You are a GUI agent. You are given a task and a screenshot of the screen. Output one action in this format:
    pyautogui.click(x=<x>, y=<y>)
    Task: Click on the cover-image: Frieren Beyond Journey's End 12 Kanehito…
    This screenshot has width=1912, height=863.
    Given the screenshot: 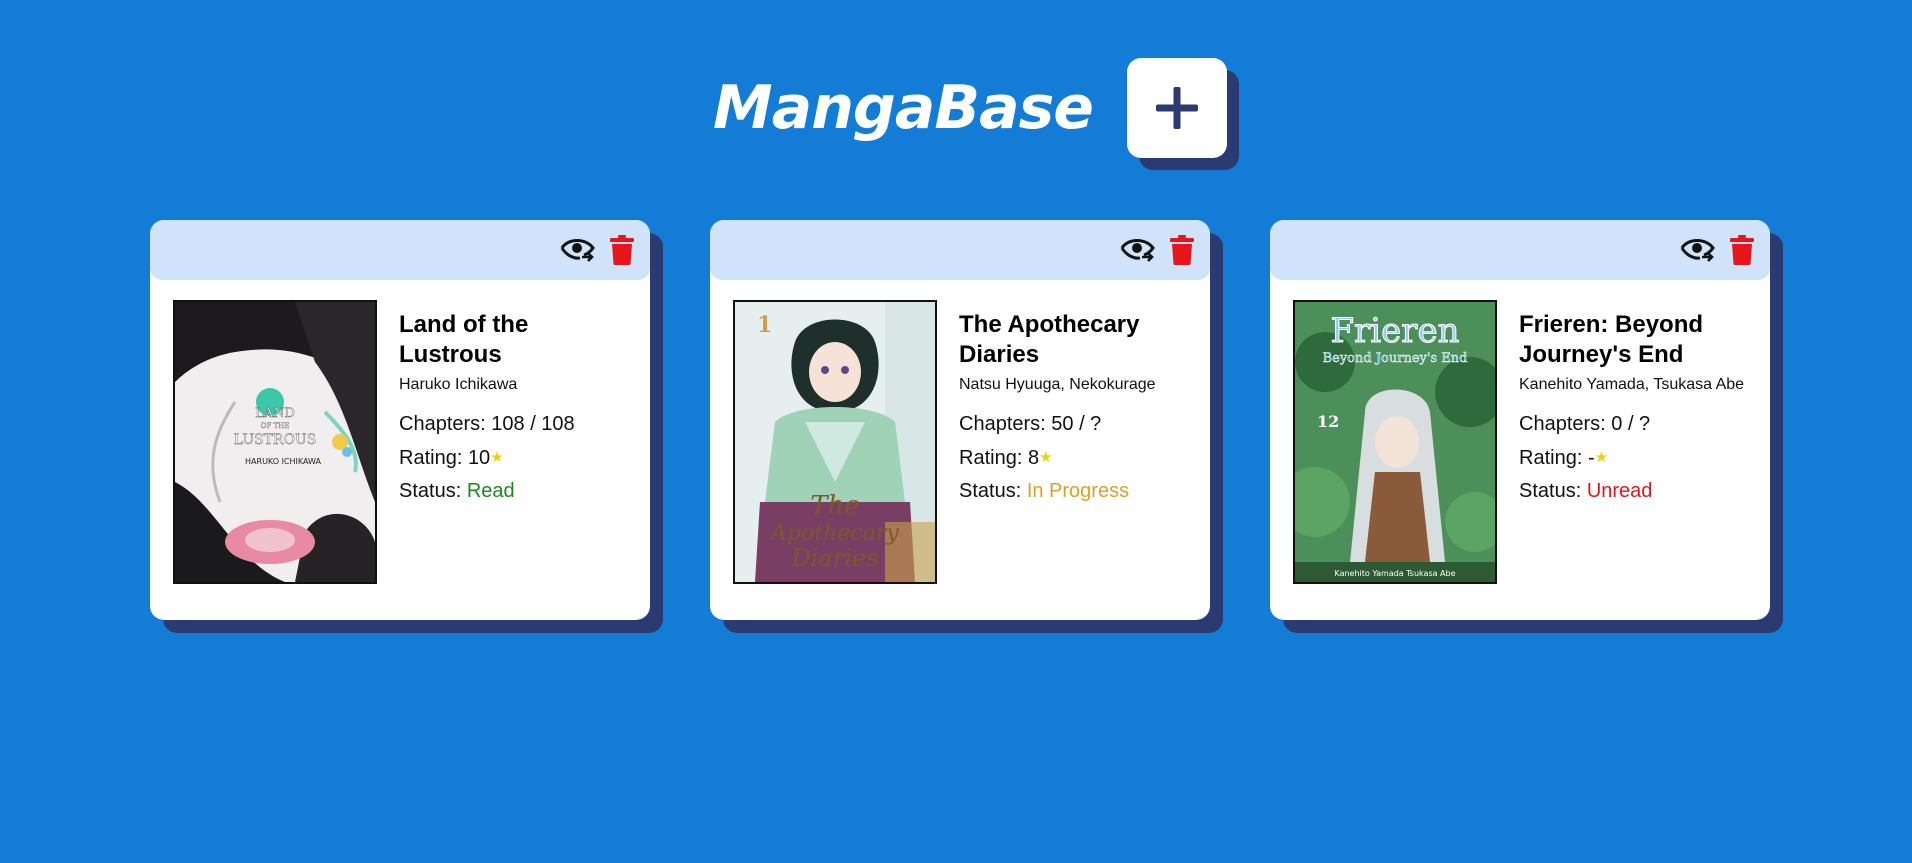 What is the action you would take?
    pyautogui.click(x=1395, y=442)
    